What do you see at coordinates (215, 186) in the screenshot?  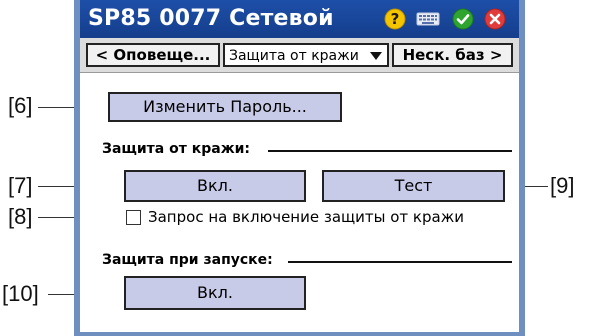 I see `theft-on-button: Вкл.` at bounding box center [215, 186].